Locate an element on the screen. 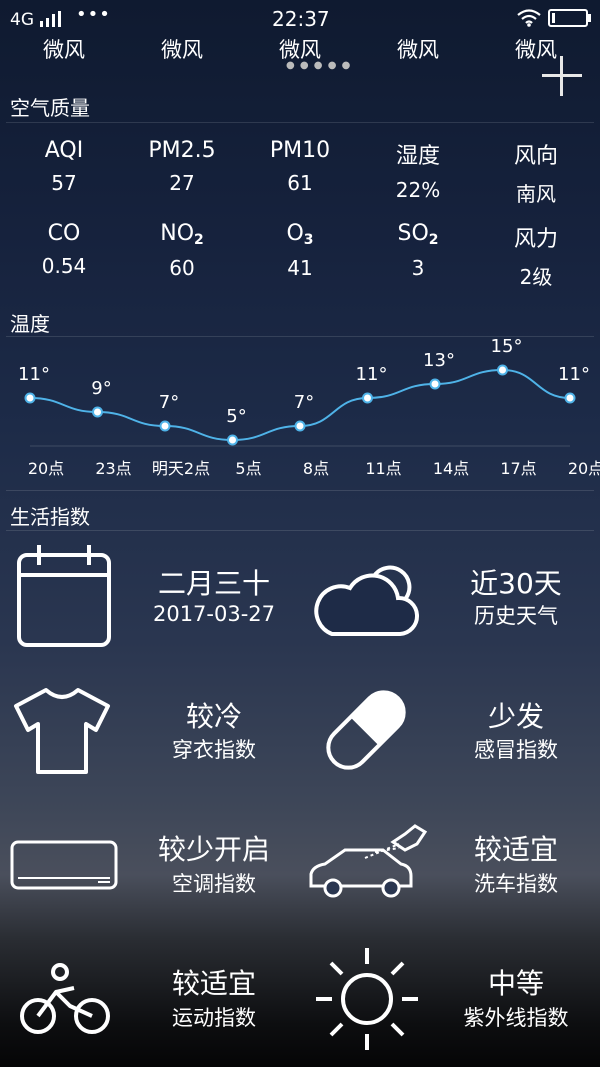  temperature-label: 13° is located at coordinates (439, 360).